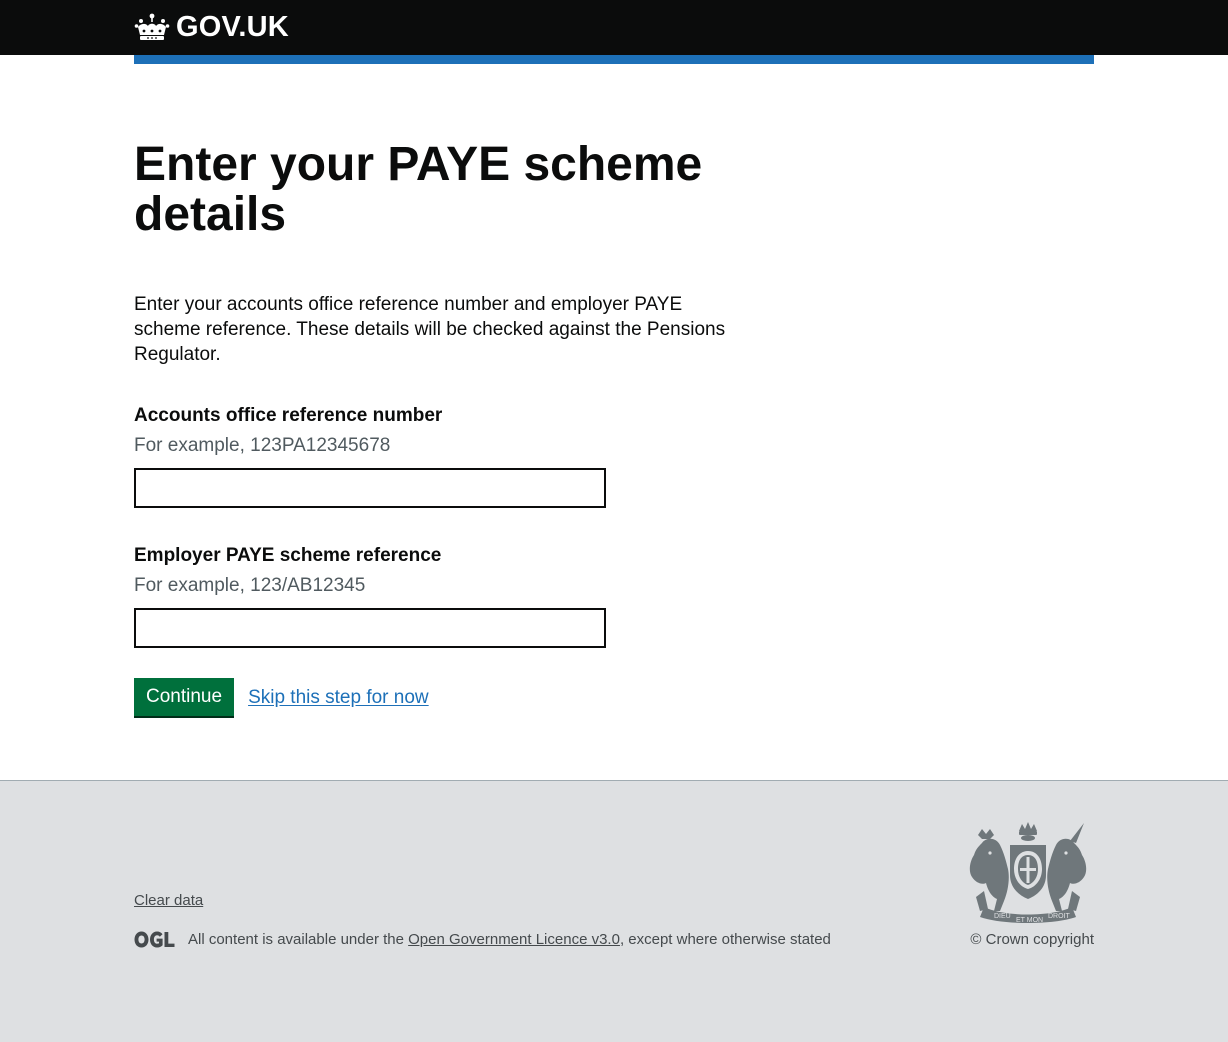 This screenshot has width=1228, height=1042. I want to click on royal-coat-of-arms-icon: DIEU ET MON DROIT, so click(1028, 873).